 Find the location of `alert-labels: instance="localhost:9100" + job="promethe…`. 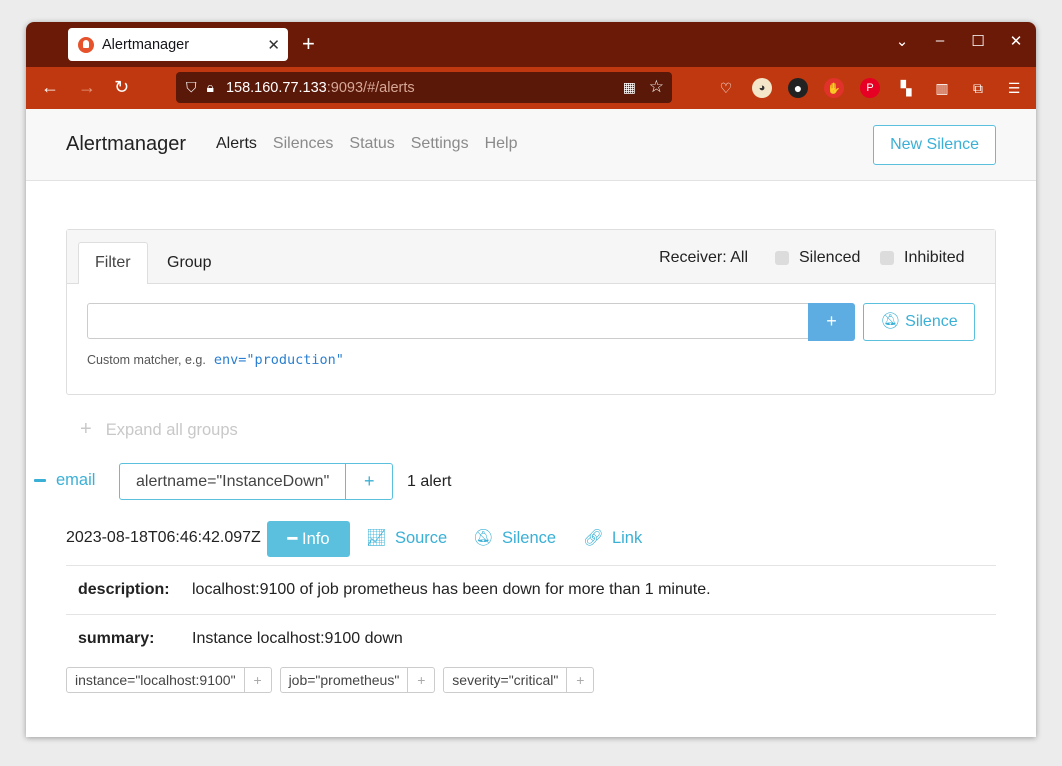

alert-labels: instance="localhost:9100" + job="promethe… is located at coordinates (330, 680).